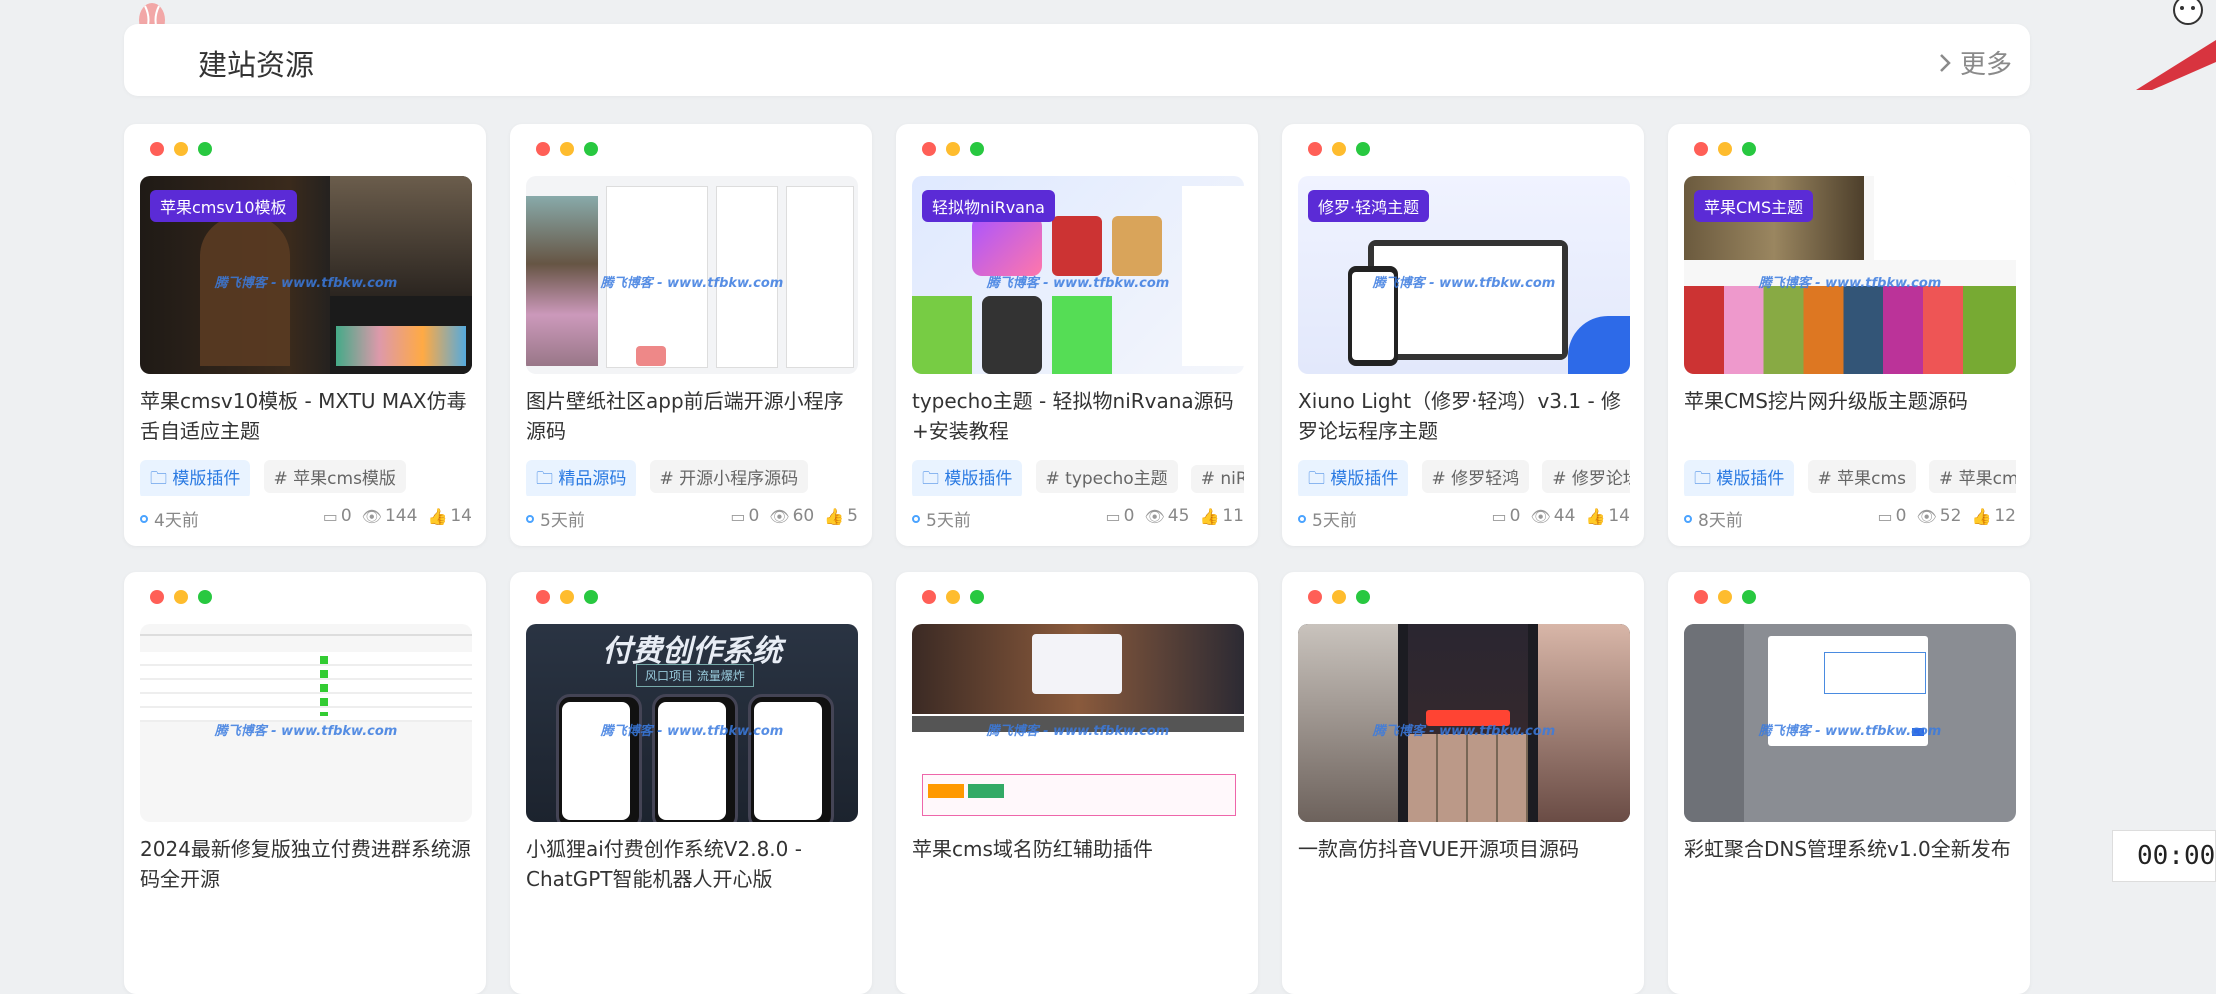  Describe the element at coordinates (1464, 849) in the screenshot. I see `card-title: 一款高仿抖音VUE开源项目源码` at that location.